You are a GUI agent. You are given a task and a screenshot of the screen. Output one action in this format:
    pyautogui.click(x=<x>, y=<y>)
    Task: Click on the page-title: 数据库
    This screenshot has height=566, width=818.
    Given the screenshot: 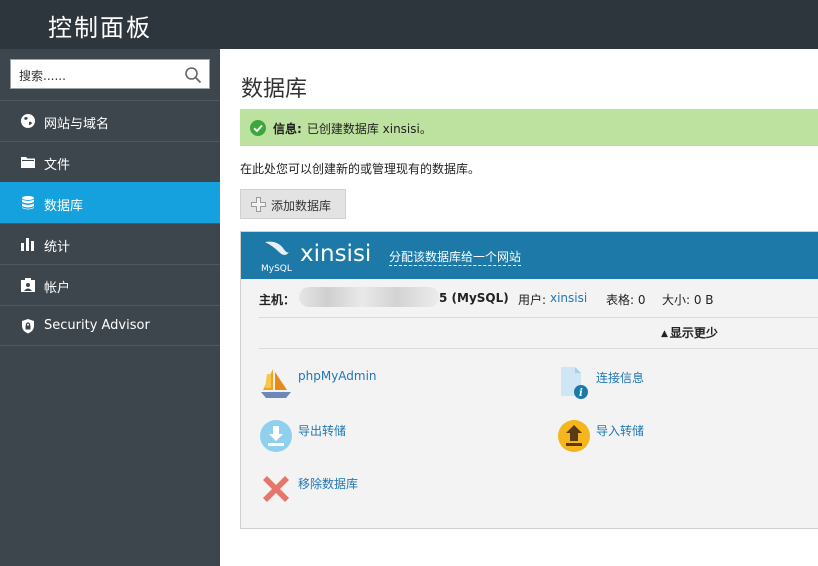 What is the action you would take?
    pyautogui.click(x=274, y=89)
    